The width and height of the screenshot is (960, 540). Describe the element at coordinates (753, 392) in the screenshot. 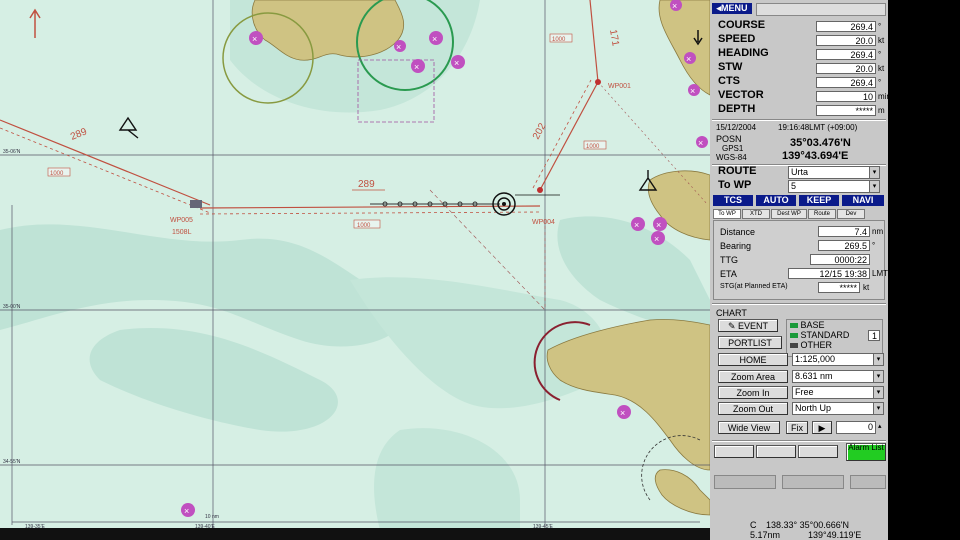

I see `zoom-in-button: Zoom In` at that location.